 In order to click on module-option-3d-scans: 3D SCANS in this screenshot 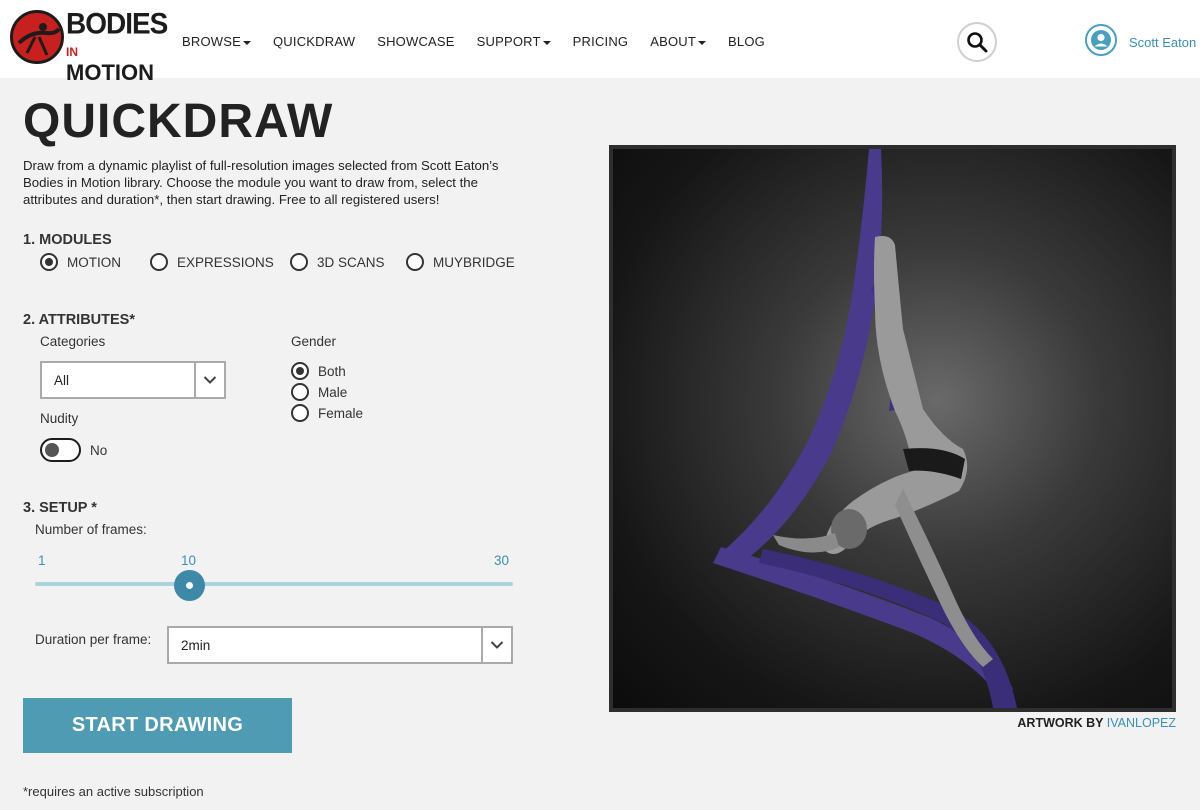, I will do `click(337, 262)`.